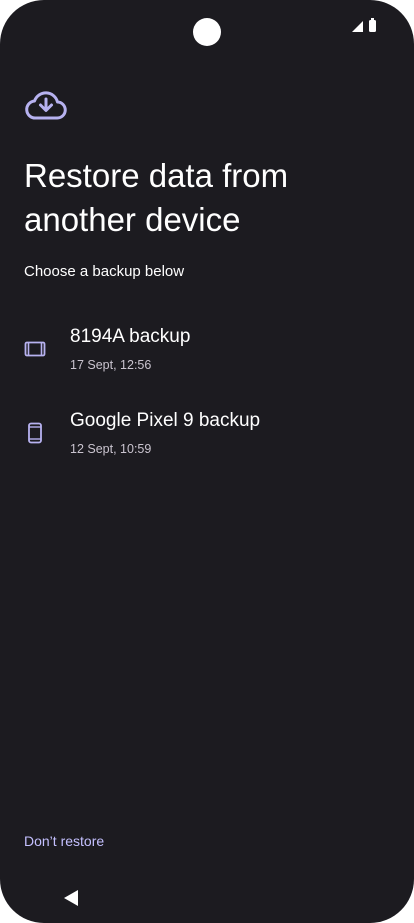 The image size is (414, 923). I want to click on backup-name: Google Pixel 9 backup, so click(165, 420).